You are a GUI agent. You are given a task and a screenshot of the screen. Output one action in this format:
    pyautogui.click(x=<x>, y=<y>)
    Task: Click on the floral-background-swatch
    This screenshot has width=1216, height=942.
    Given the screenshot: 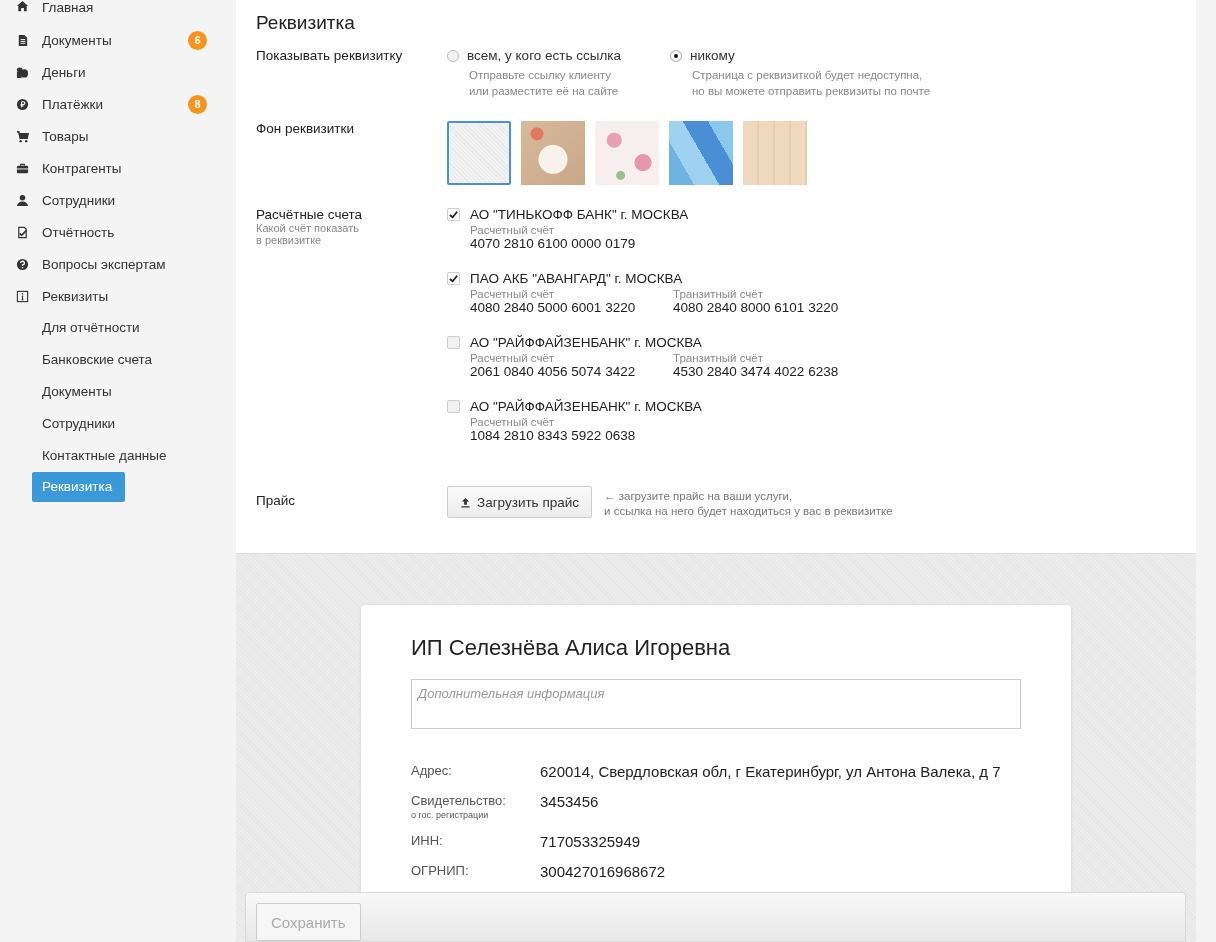 What is the action you would take?
    pyautogui.click(x=627, y=153)
    